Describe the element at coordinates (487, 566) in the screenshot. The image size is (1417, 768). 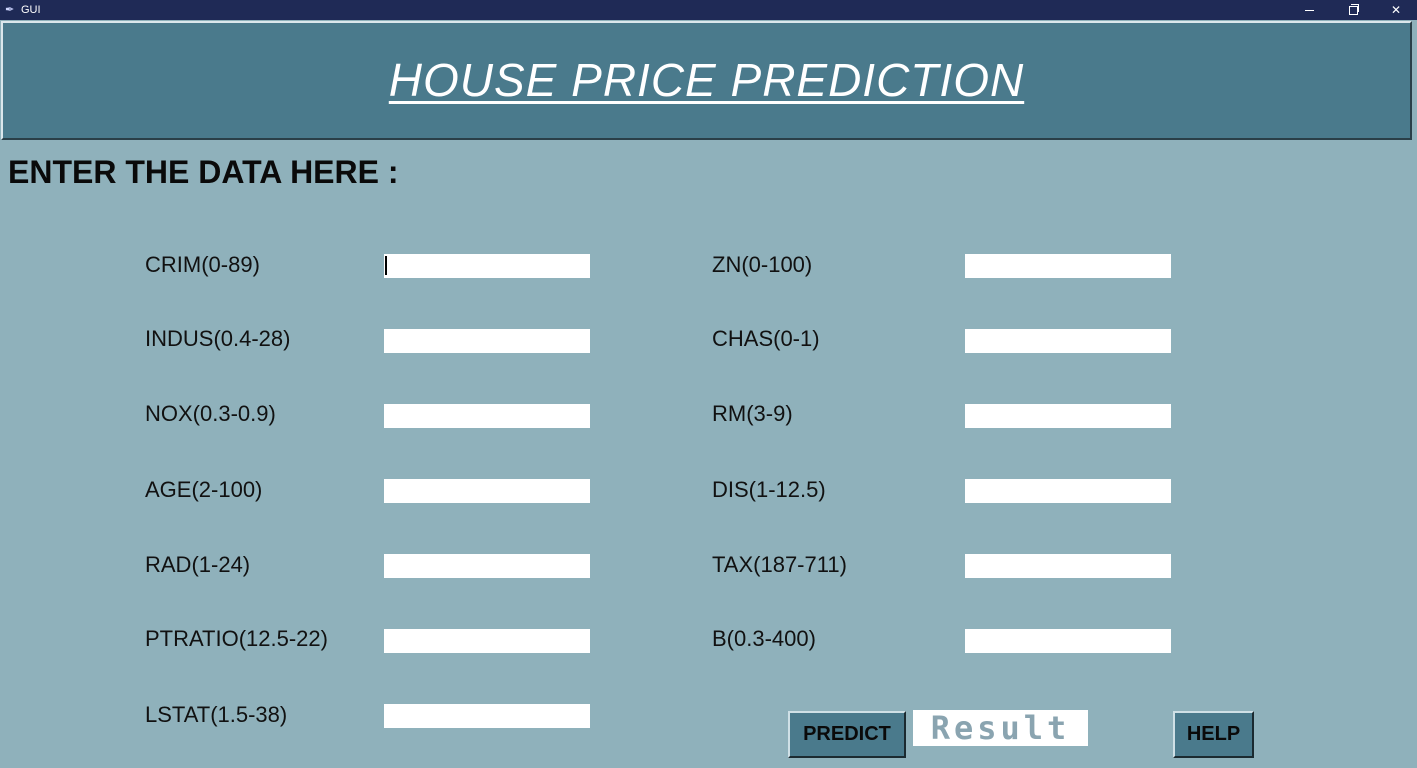
I see `rad-input` at that location.